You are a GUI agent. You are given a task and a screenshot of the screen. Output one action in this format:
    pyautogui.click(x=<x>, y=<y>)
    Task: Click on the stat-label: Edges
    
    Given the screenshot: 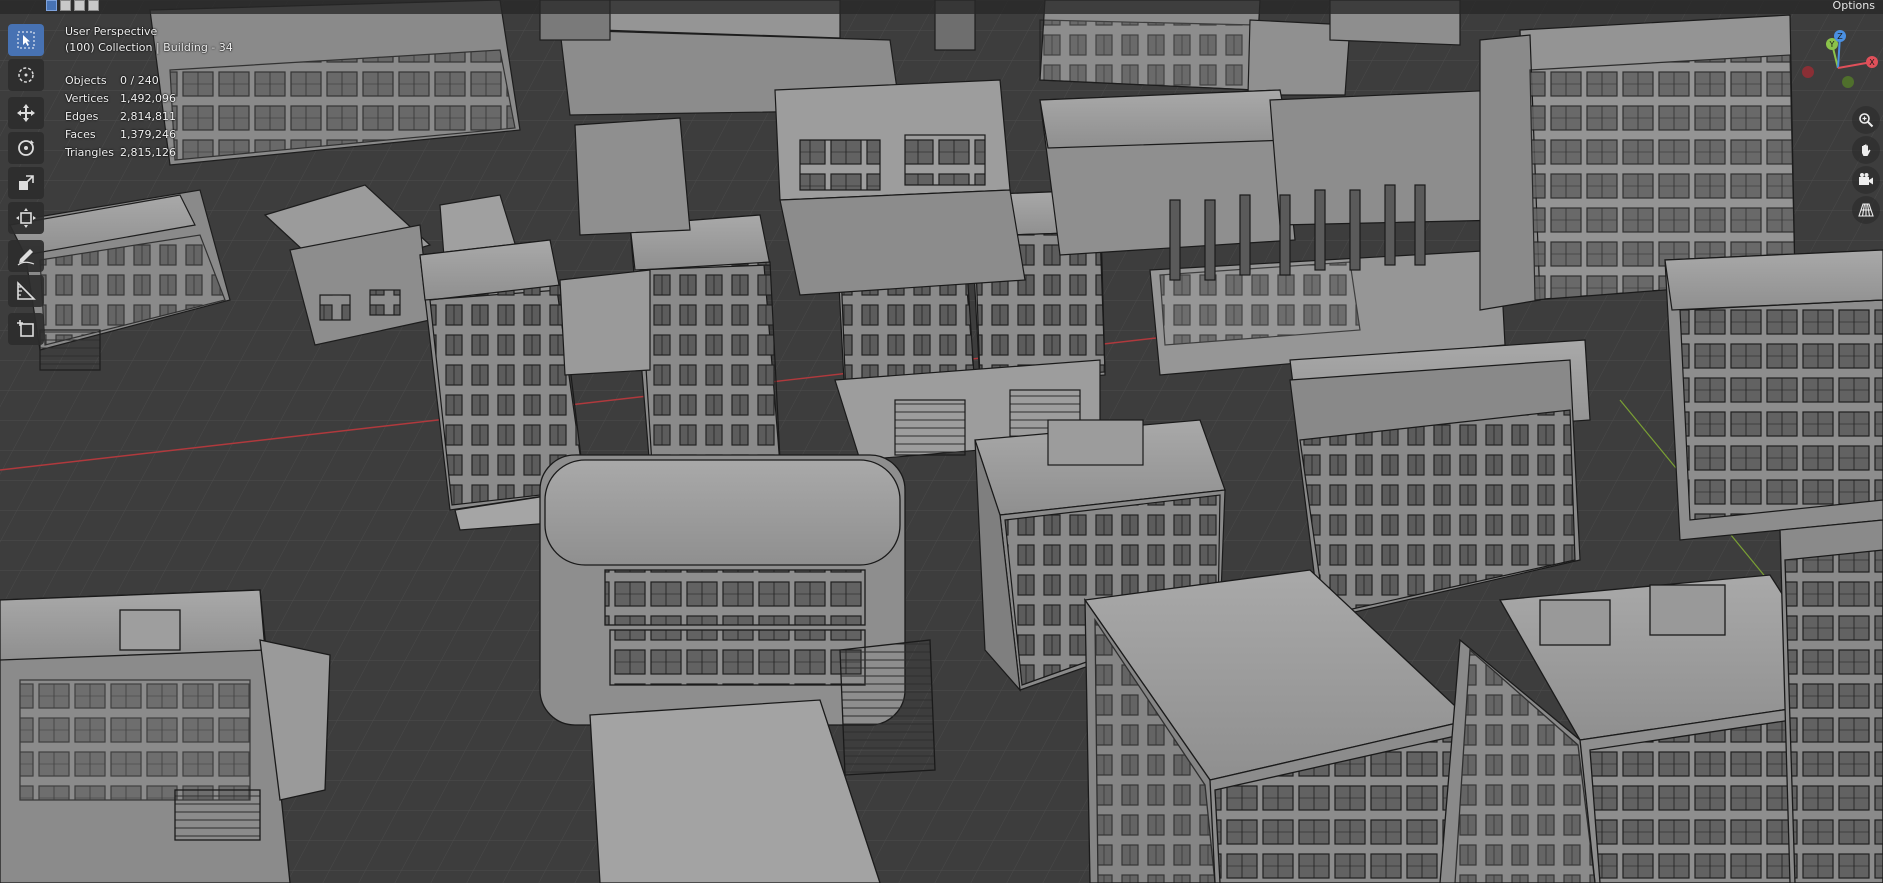 What is the action you would take?
    pyautogui.click(x=82, y=116)
    